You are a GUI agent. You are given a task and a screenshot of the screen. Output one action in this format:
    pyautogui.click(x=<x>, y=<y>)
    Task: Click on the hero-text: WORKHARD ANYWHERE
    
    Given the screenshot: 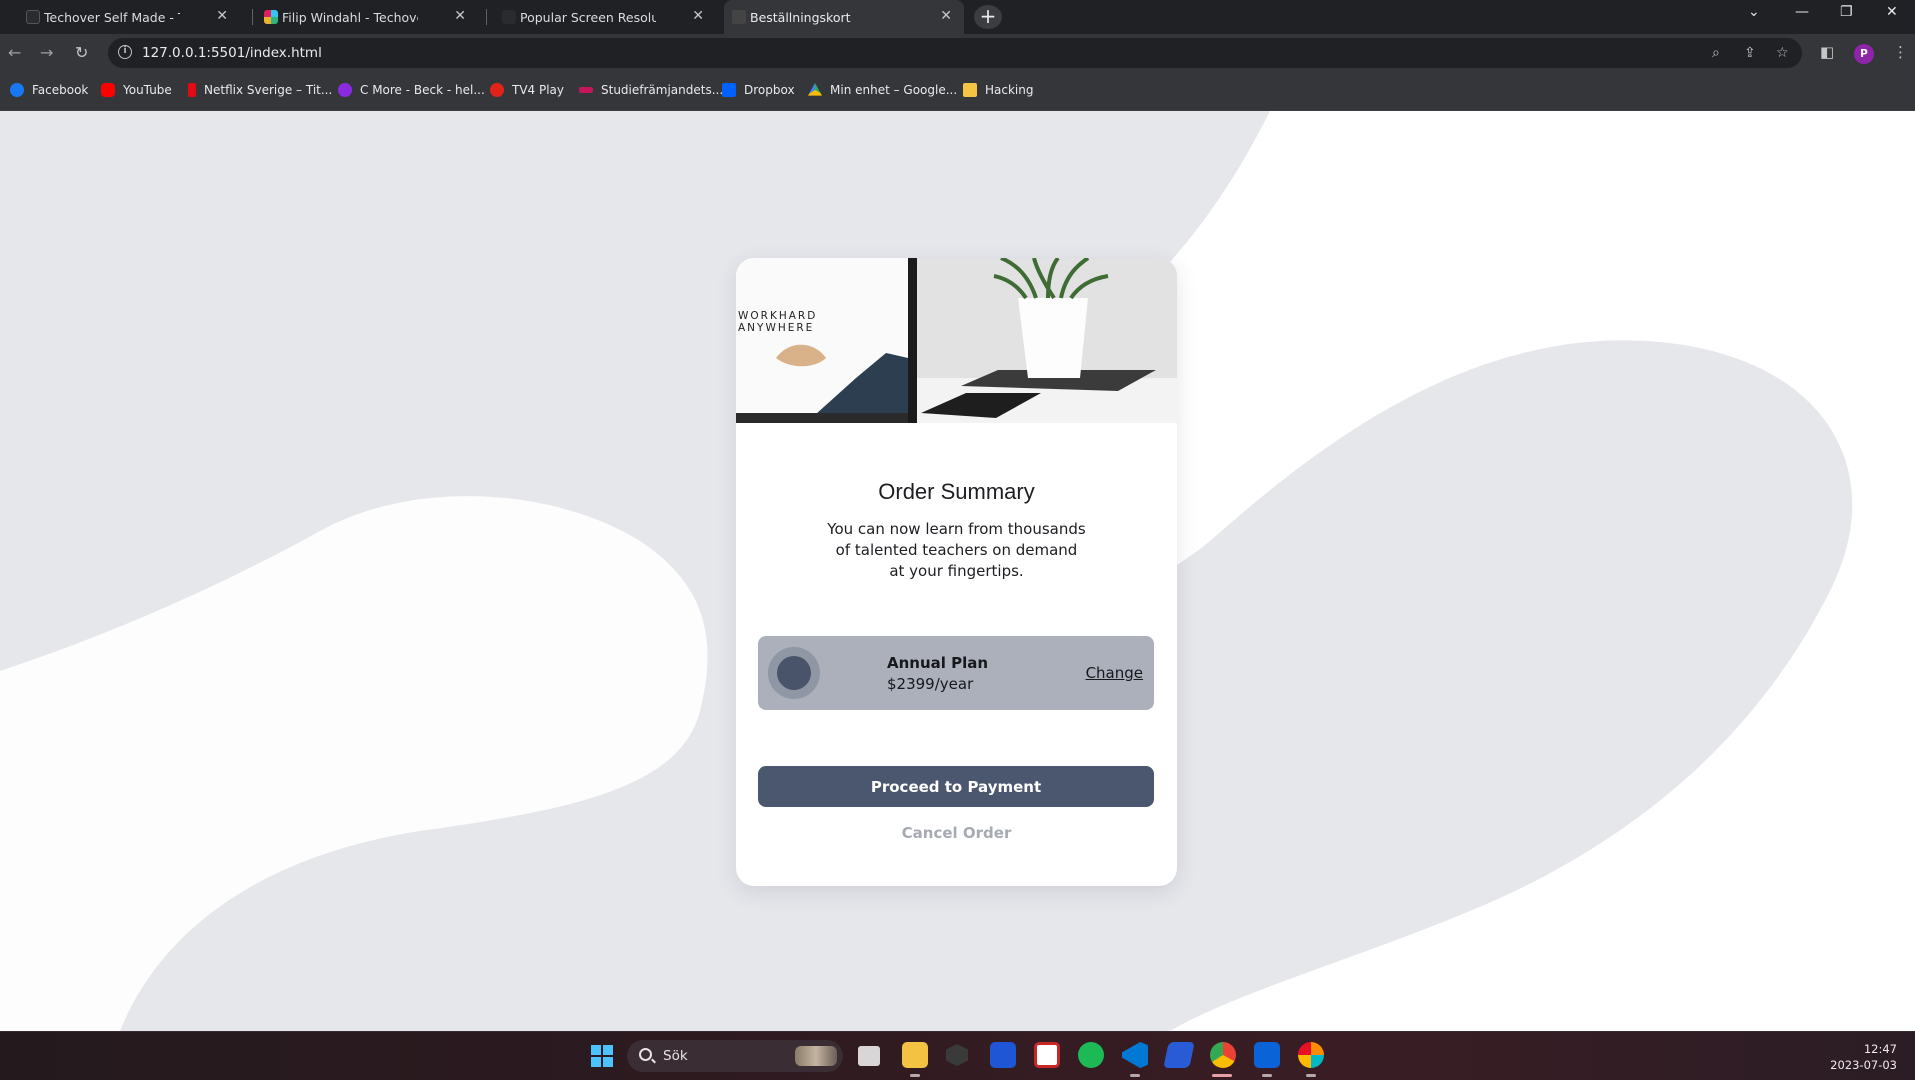 What is the action you would take?
    pyautogui.click(x=777, y=322)
    